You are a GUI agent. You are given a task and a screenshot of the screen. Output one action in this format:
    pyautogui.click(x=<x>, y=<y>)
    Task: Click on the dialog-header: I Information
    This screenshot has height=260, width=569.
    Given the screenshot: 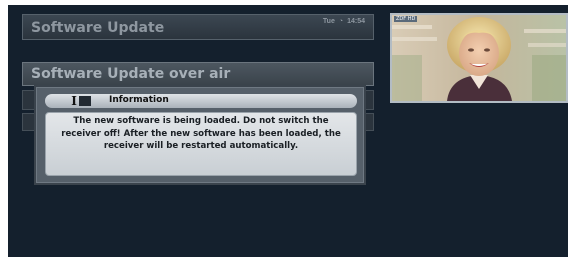 What is the action you would take?
    pyautogui.click(x=201, y=101)
    